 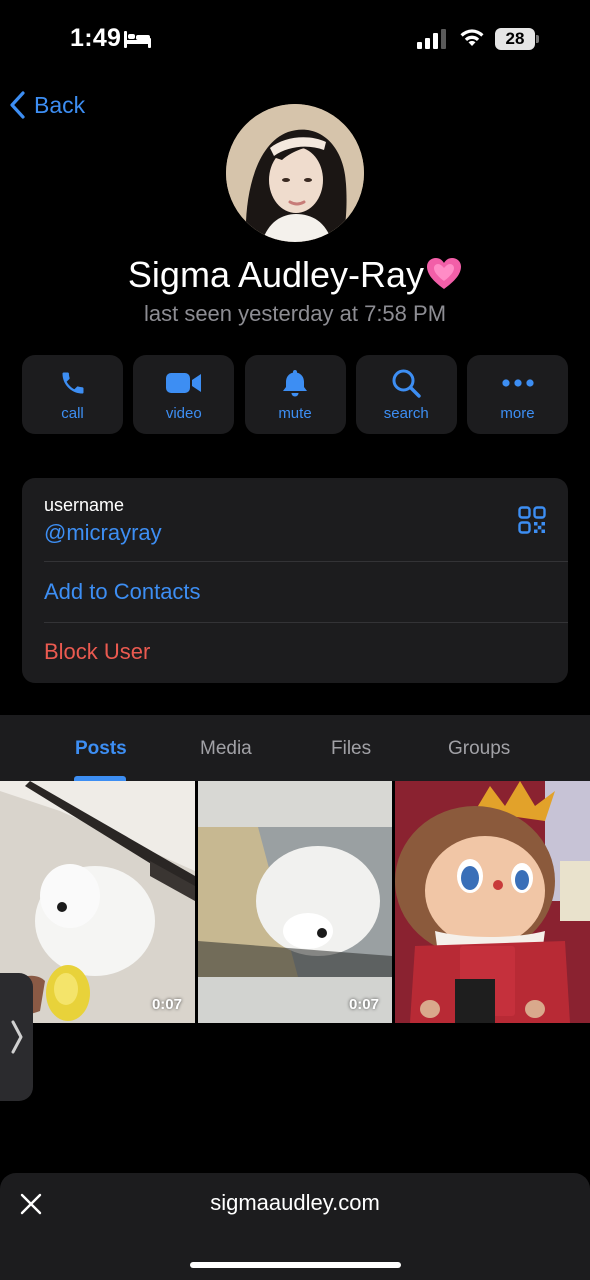 I want to click on video-label: video, so click(x=183, y=413).